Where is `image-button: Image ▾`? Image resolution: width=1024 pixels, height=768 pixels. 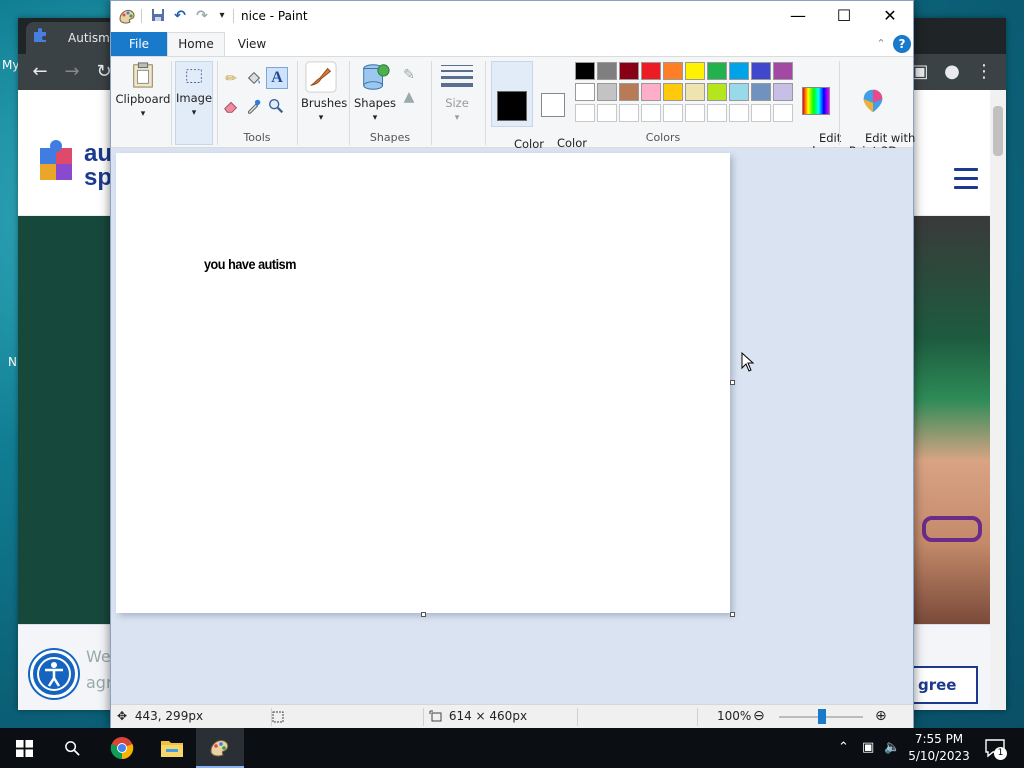 image-button: Image ▾ is located at coordinates (194, 103).